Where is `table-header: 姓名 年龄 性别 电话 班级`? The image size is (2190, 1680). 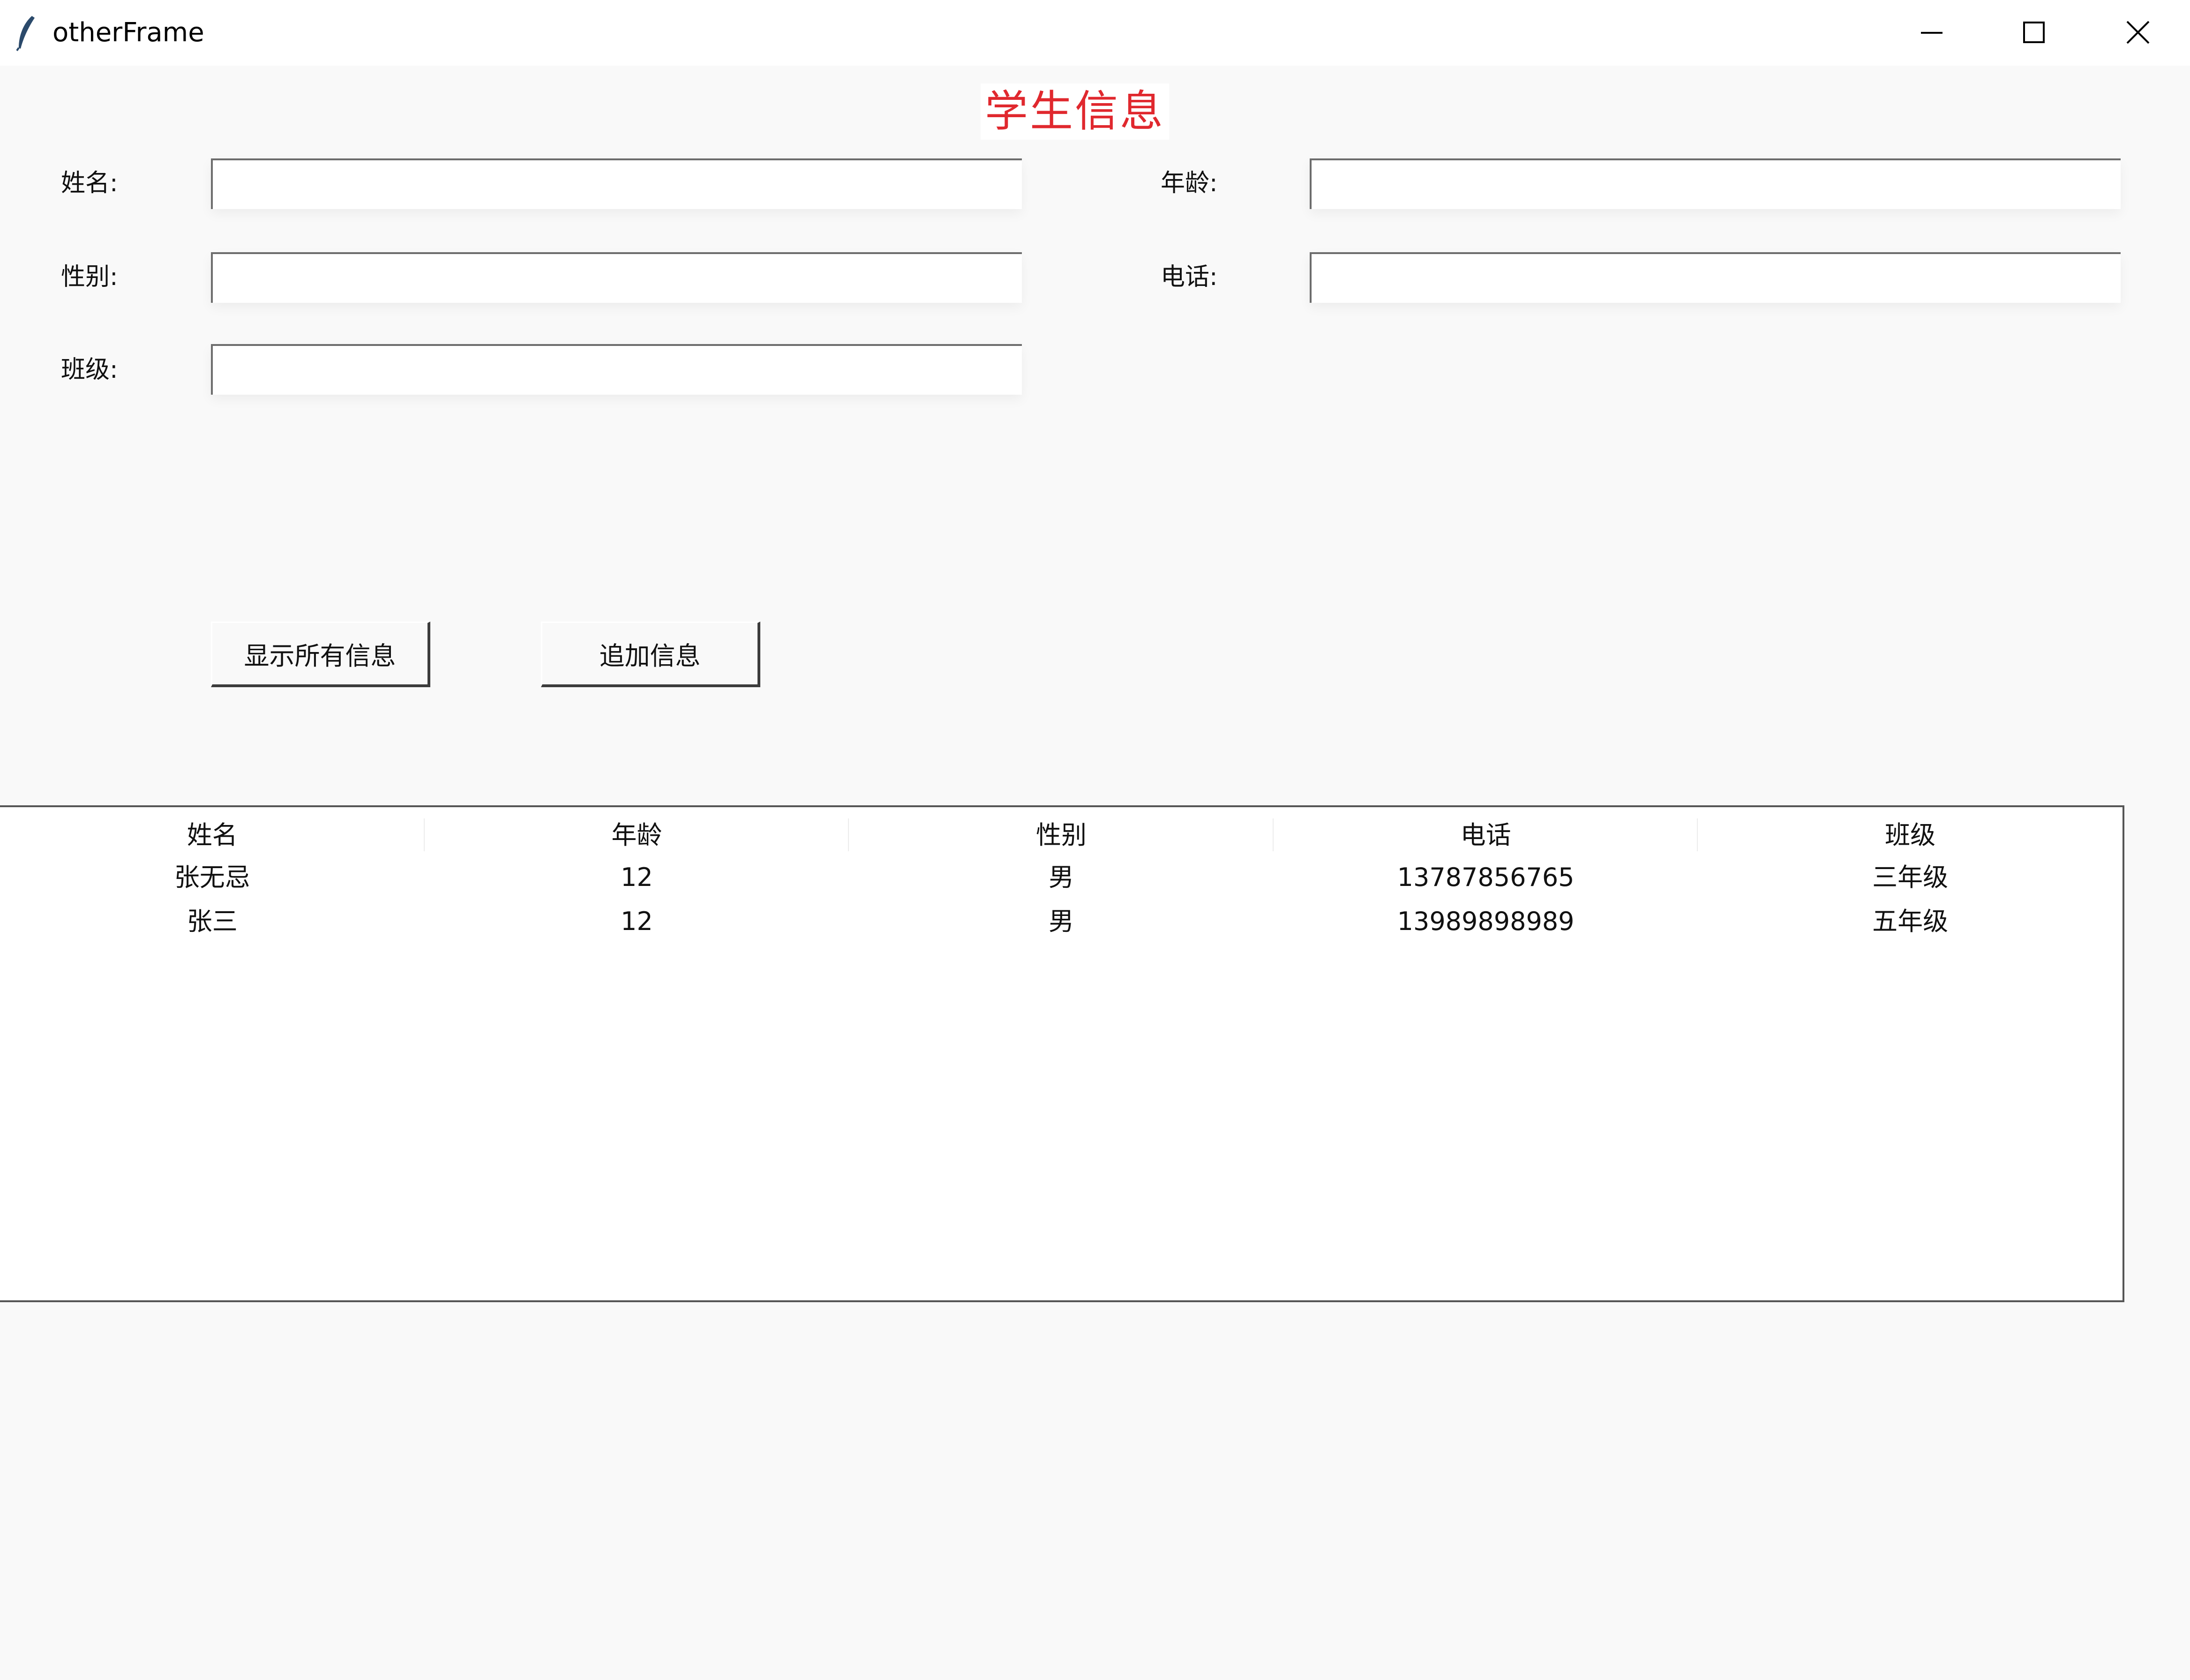
table-header: 姓名 年龄 性别 电话 班级 is located at coordinates (1061, 835).